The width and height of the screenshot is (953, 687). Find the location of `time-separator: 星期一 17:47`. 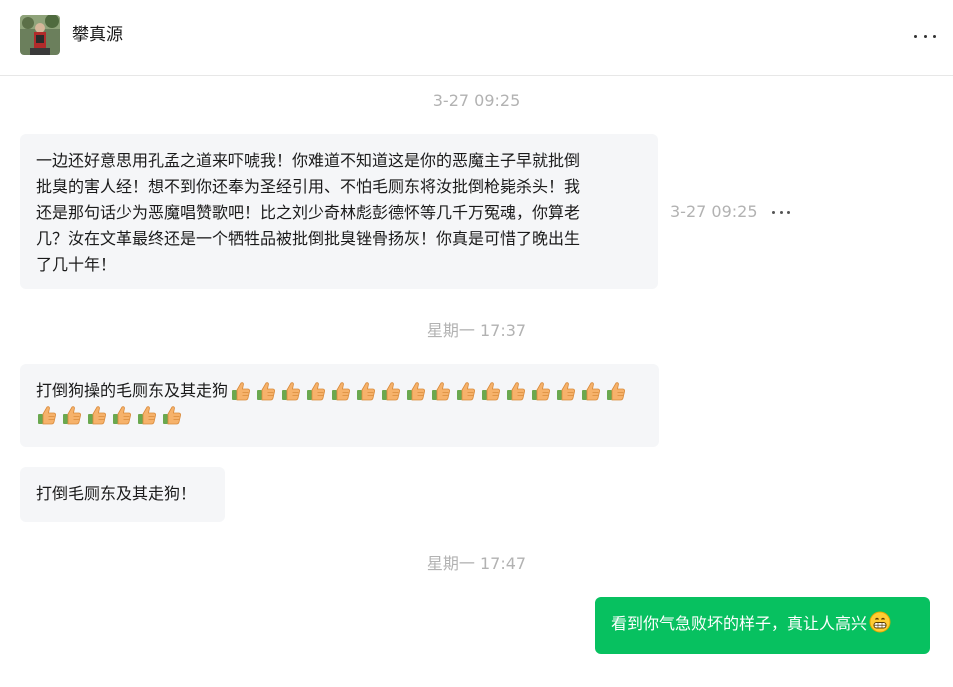

time-separator: 星期一 17:47 is located at coordinates (476, 563).